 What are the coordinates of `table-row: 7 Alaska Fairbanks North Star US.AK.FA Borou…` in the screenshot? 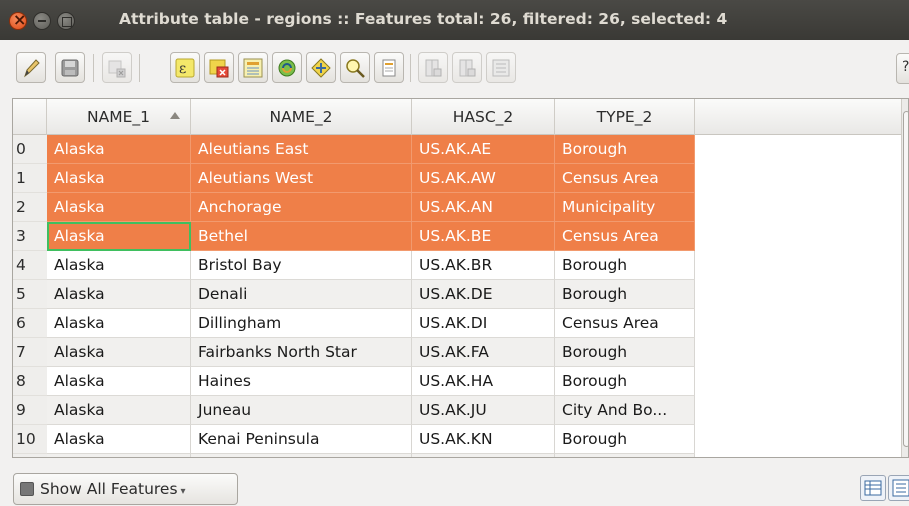 It's located at (354, 352).